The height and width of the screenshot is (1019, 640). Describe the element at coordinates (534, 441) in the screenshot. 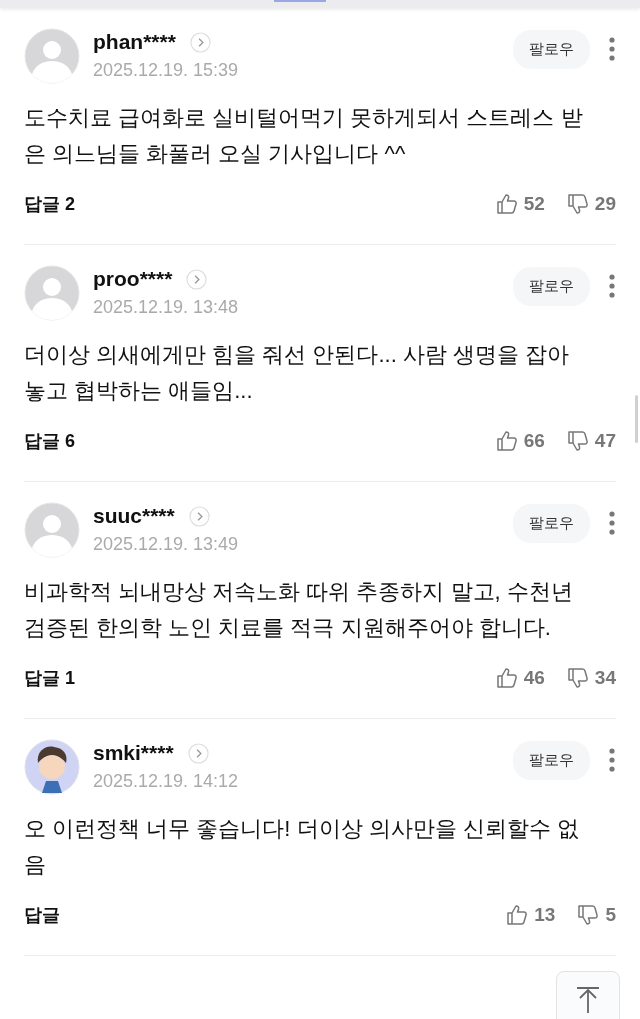

I see `like-count: 66` at that location.